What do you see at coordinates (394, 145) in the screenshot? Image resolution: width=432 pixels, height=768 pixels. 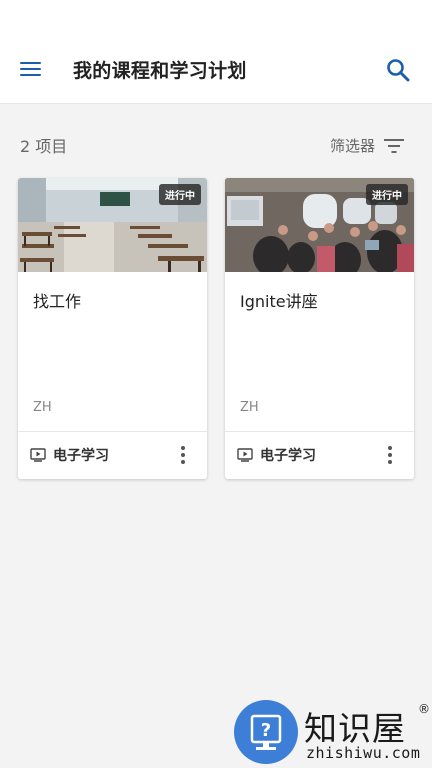 I see `filter-icon` at bounding box center [394, 145].